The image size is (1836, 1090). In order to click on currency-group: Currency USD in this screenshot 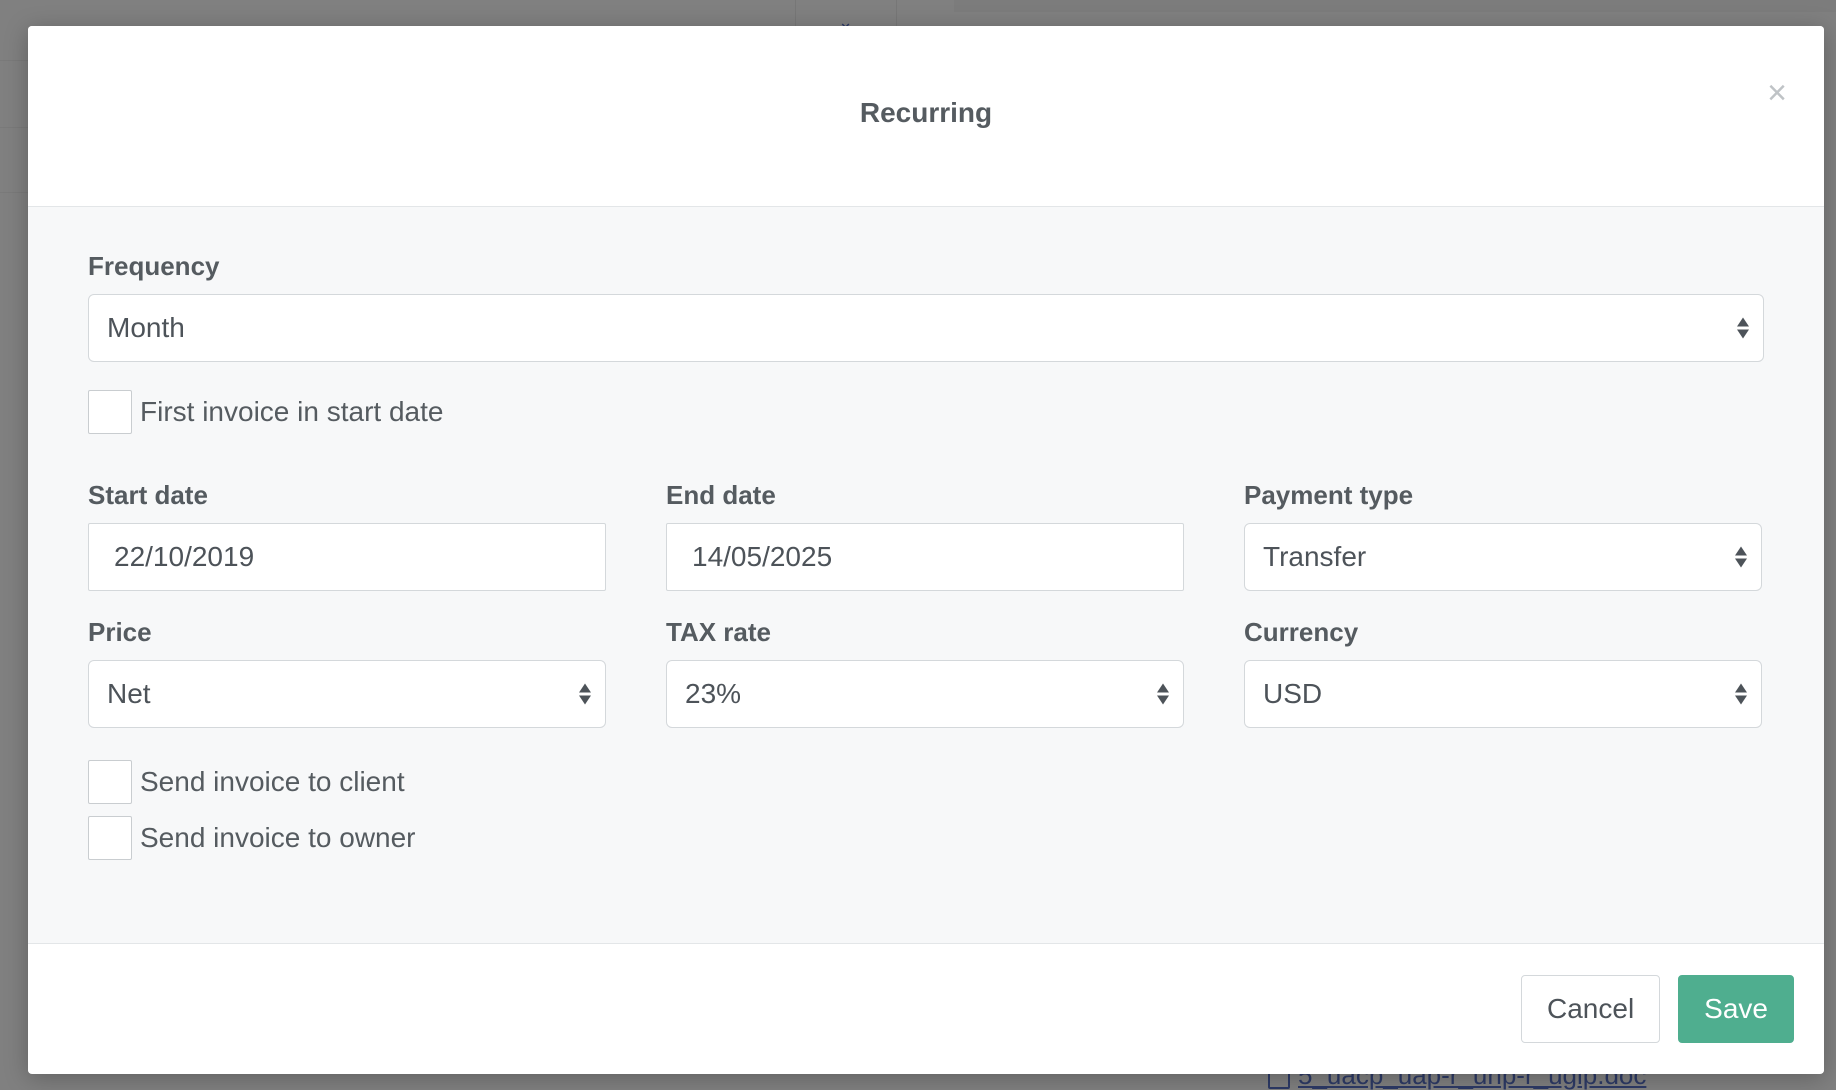, I will do `click(1503, 672)`.